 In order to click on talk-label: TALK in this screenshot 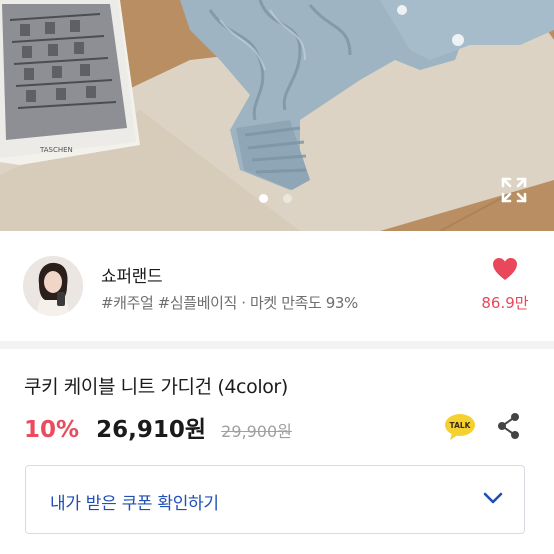, I will do `click(461, 425)`.